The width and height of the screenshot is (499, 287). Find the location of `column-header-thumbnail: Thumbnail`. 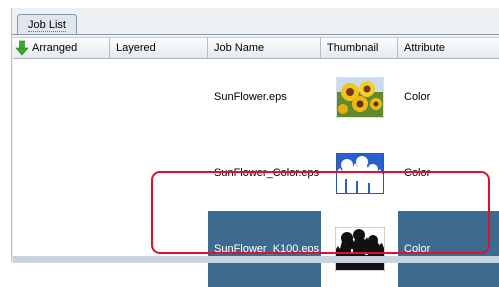

column-header-thumbnail: Thumbnail is located at coordinates (359, 48).